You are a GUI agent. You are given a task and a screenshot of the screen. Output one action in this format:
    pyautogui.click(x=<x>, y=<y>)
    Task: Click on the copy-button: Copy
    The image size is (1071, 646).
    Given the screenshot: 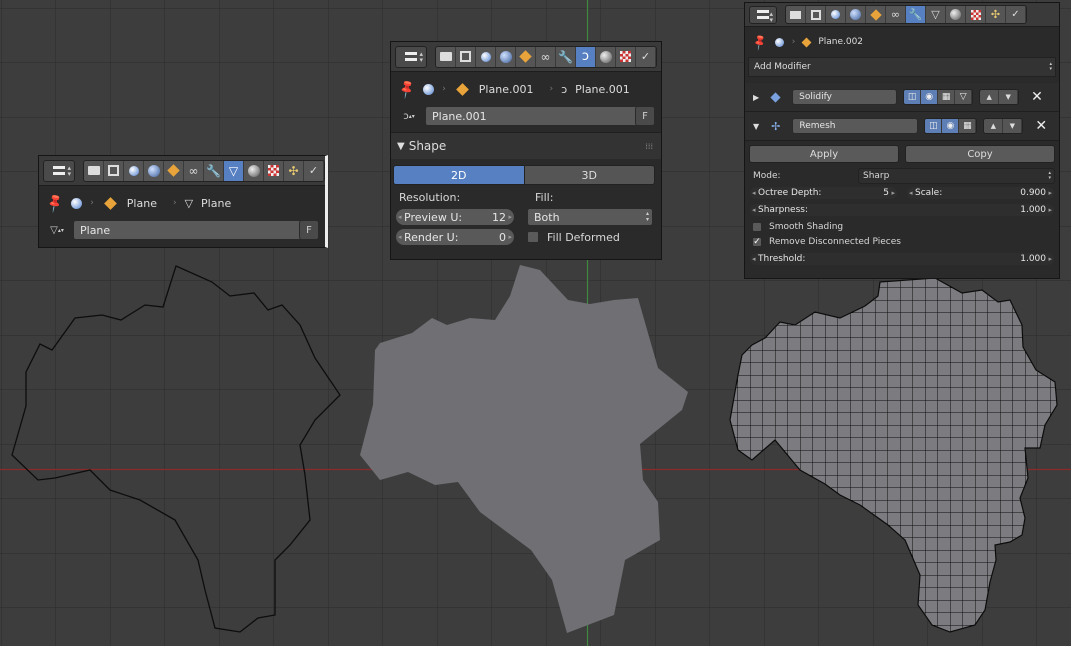 What is the action you would take?
    pyautogui.click(x=980, y=154)
    